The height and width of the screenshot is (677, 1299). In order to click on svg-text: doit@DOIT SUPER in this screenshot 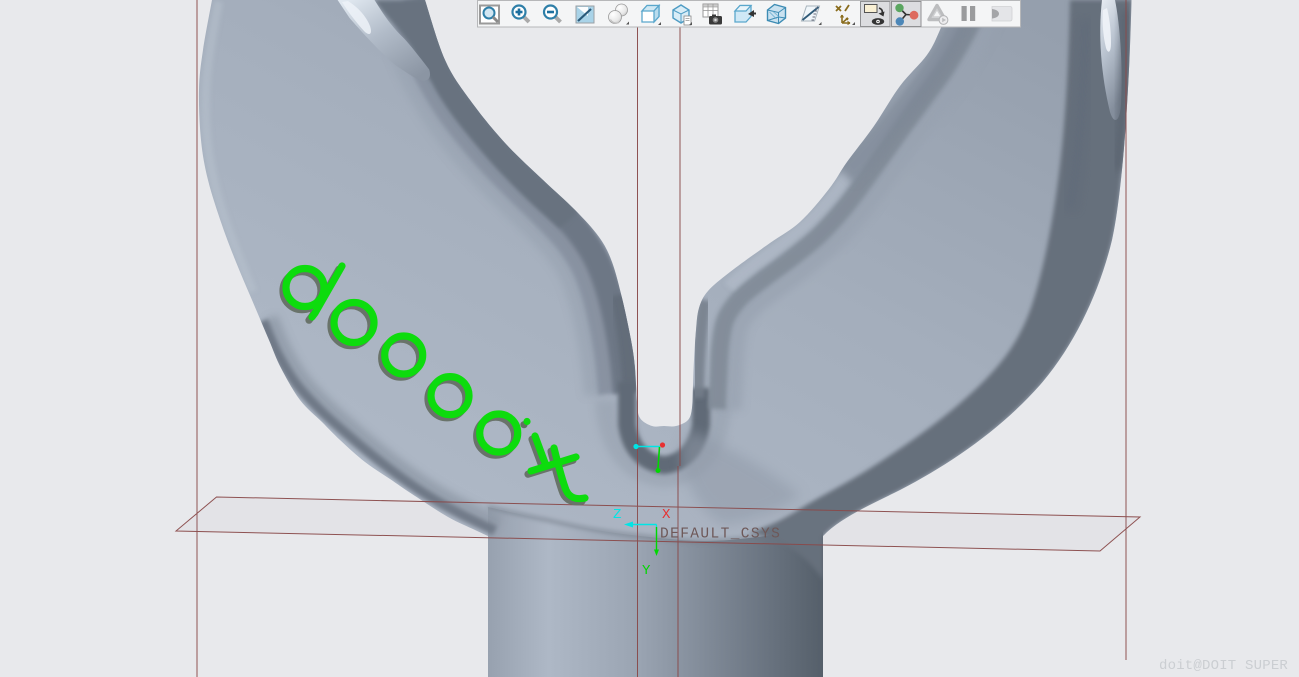, I will do `click(1223, 666)`.